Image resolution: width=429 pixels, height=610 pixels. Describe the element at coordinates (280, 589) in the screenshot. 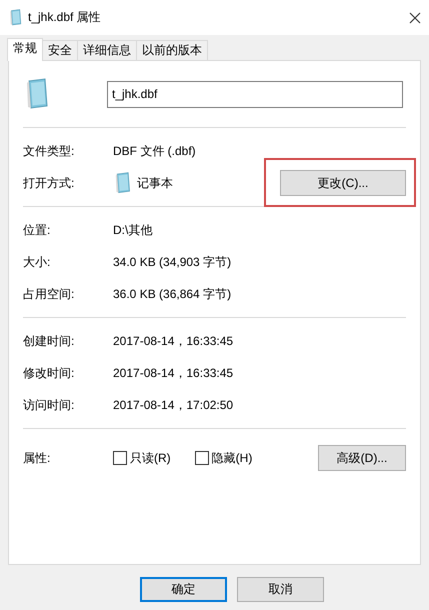

I see `dialog-button: 取消` at that location.